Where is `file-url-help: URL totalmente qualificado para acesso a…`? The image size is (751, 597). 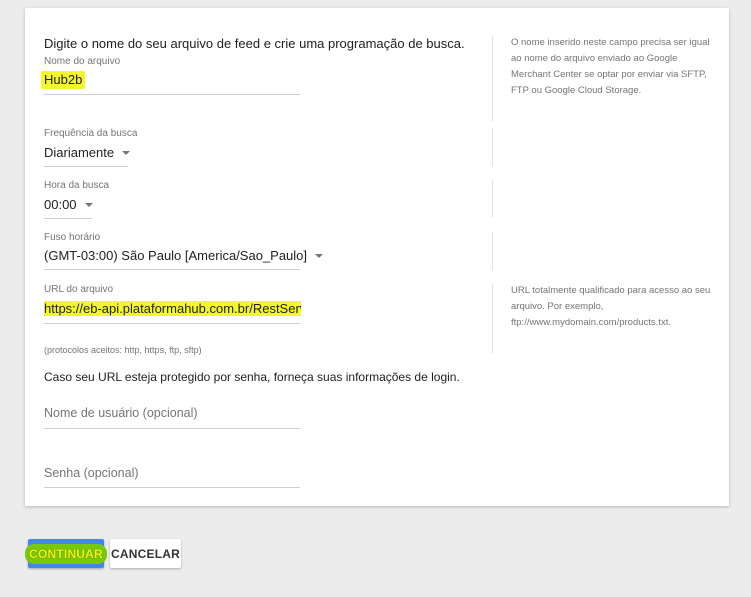 file-url-help: URL totalmente qualificado para acesso a… is located at coordinates (611, 306).